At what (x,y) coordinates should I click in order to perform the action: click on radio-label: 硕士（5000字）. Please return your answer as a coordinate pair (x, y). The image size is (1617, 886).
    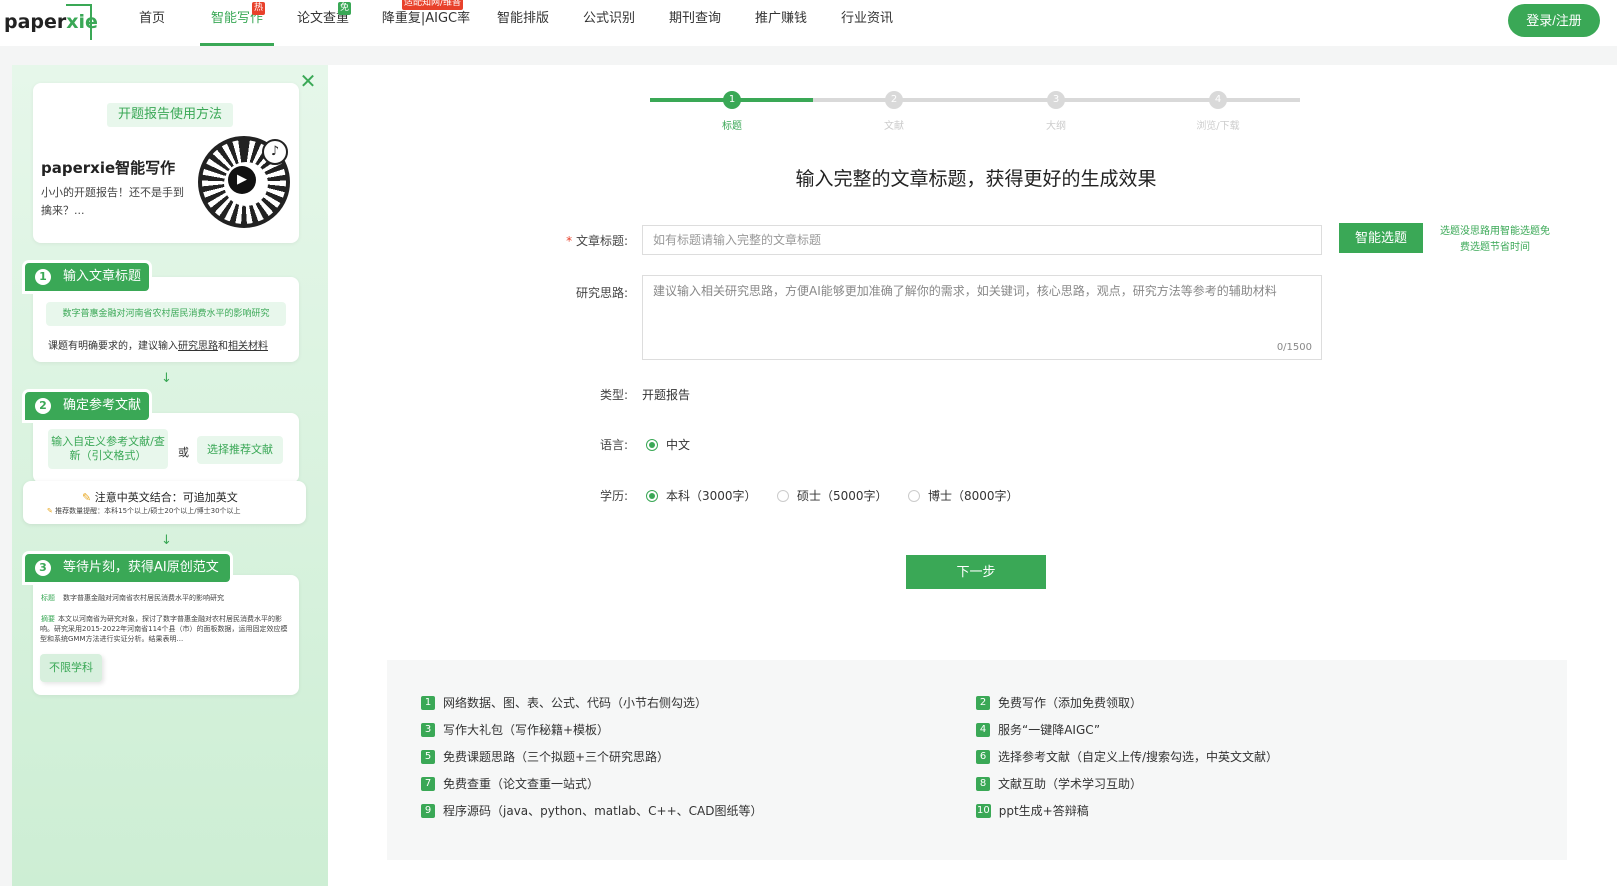
    Looking at the image, I should click on (842, 496).